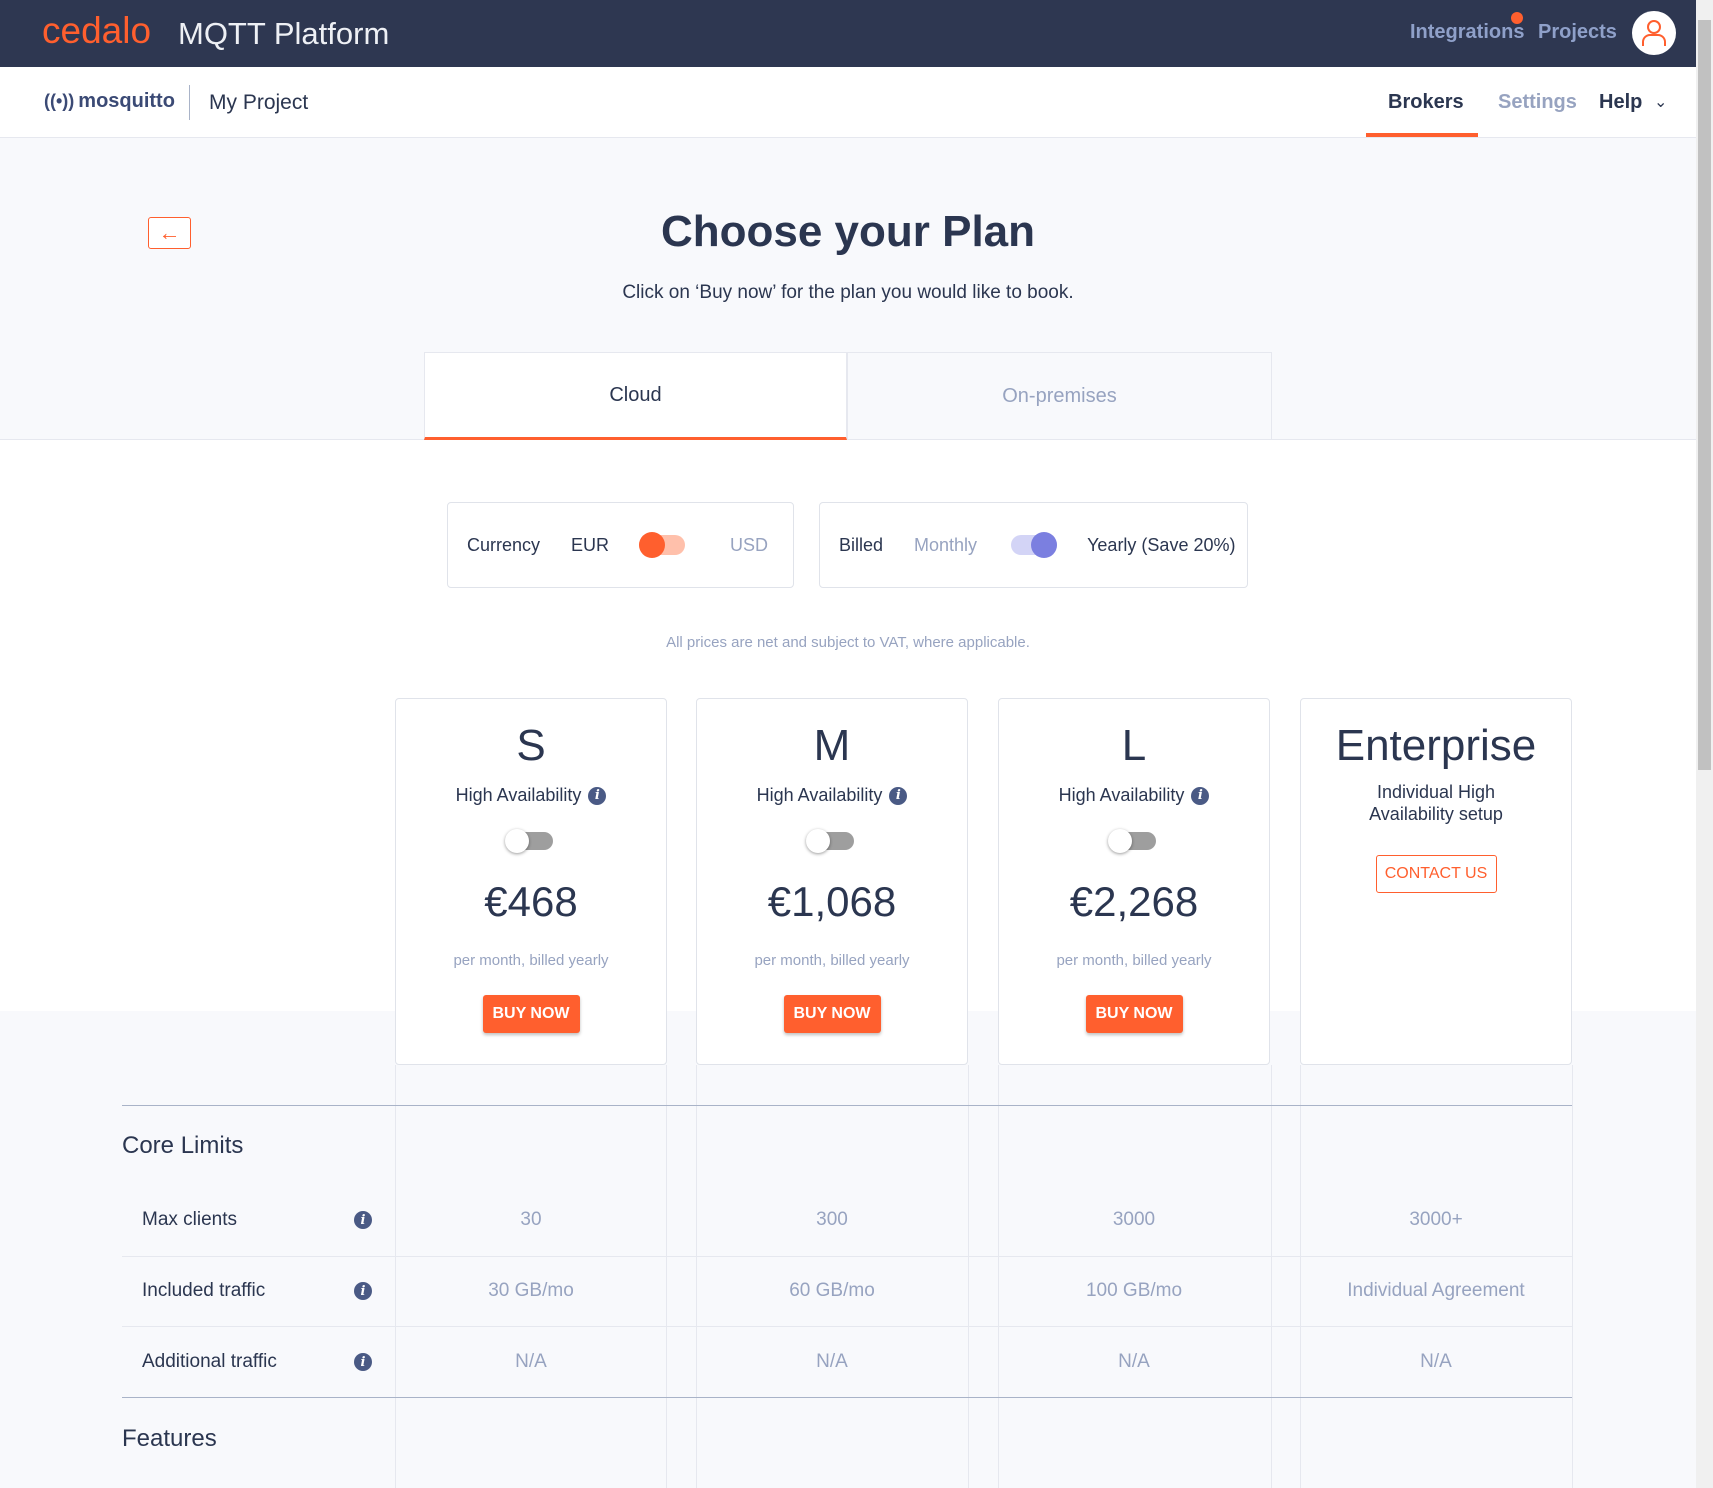 This screenshot has width=1713, height=1488. Describe the element at coordinates (1654, 33) in the screenshot. I see `user-avatar-icon` at that location.